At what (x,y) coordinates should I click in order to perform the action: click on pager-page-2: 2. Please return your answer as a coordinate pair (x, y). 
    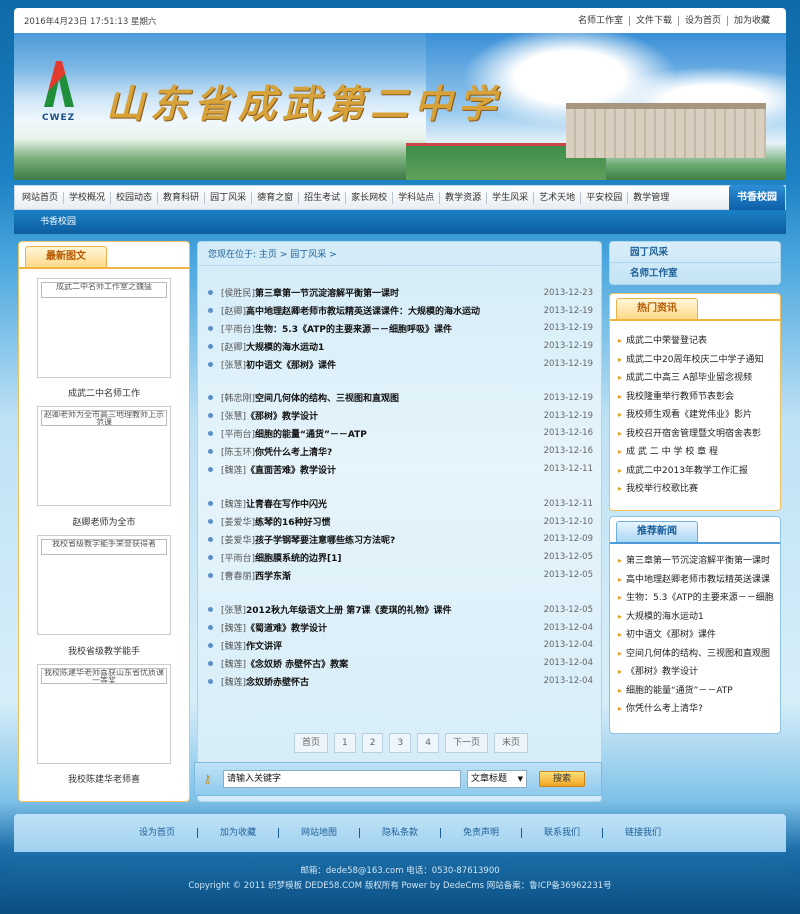
    Looking at the image, I should click on (372, 743).